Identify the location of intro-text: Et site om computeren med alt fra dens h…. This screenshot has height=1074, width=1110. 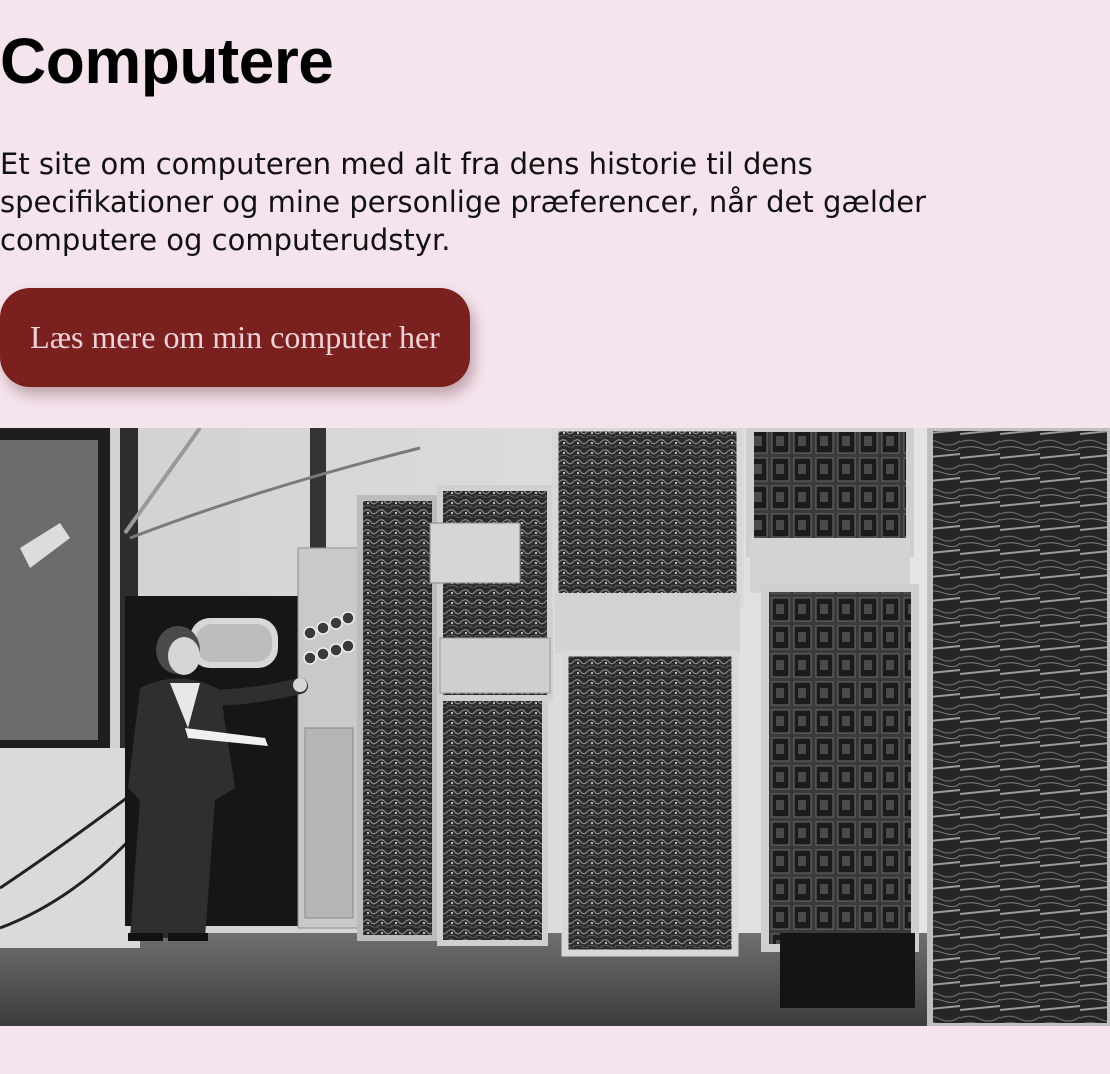
(463, 202).